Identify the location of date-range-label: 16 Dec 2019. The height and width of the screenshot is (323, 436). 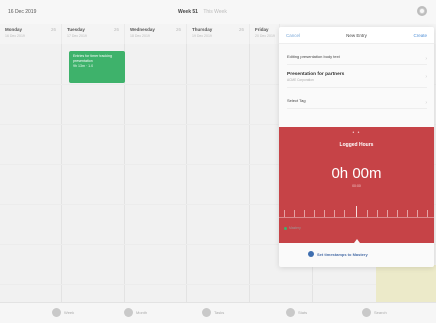
(22, 12).